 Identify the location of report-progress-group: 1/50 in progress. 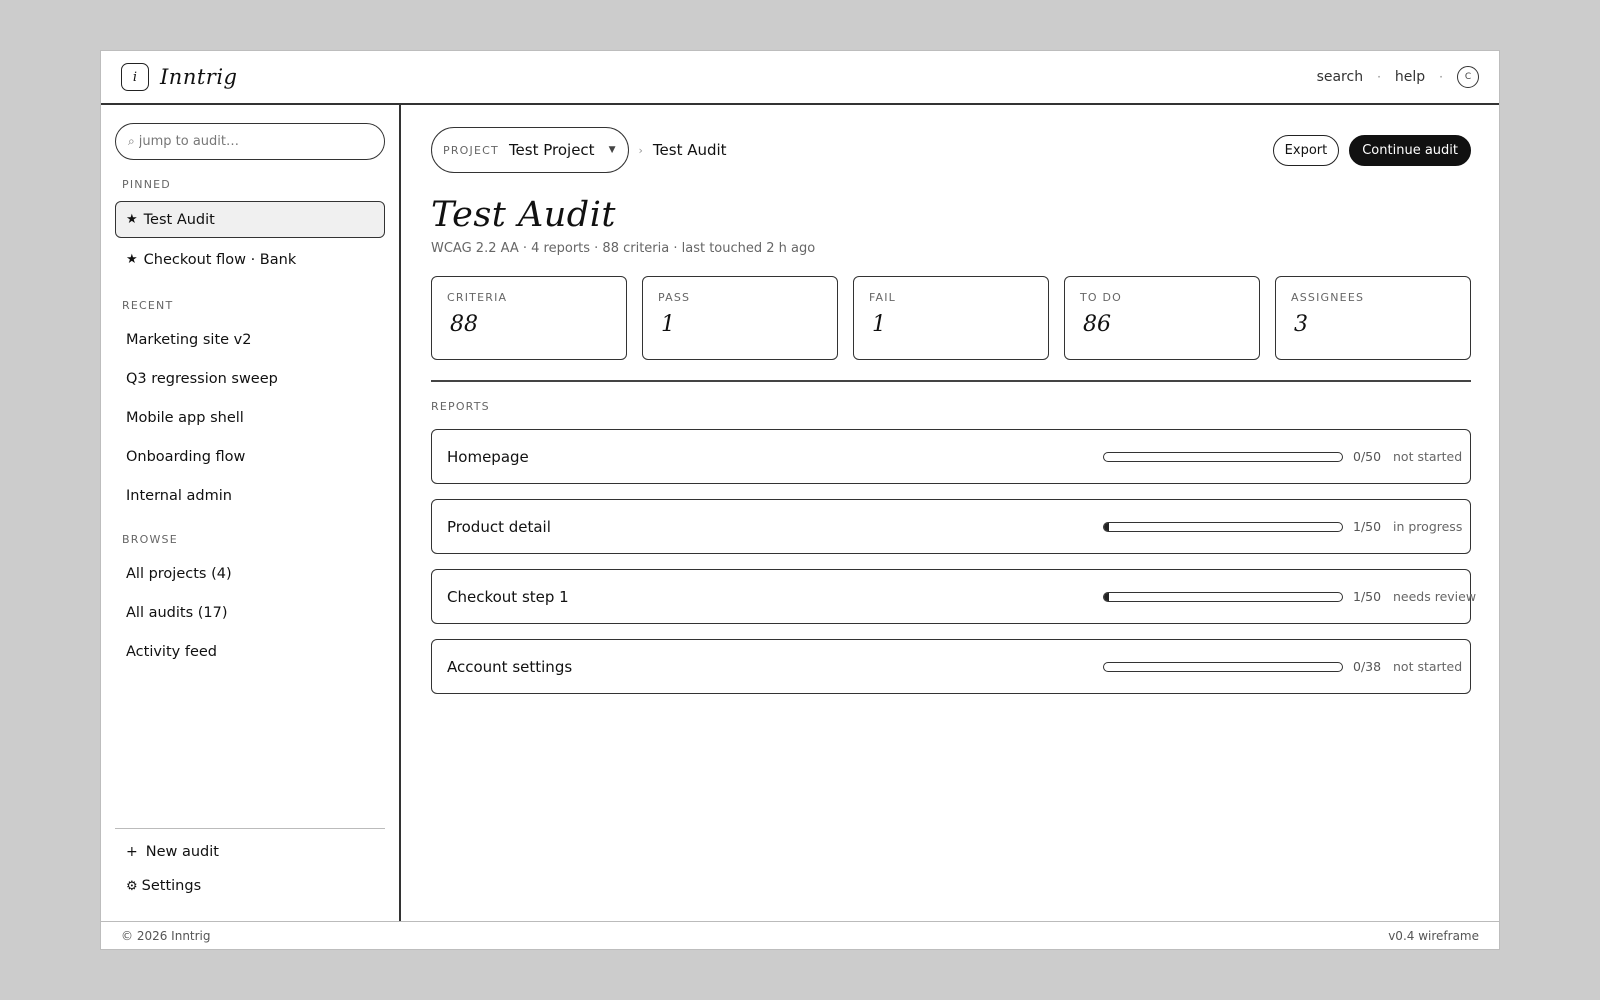
(1283, 526).